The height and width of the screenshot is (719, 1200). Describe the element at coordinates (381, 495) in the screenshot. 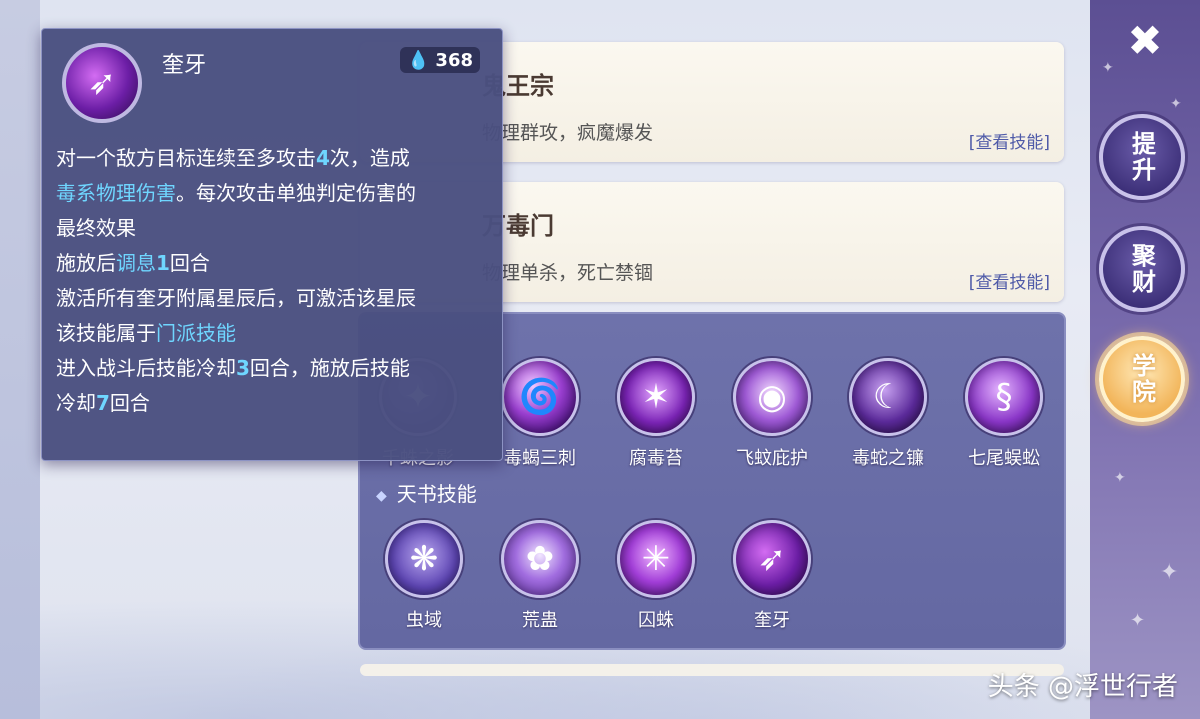

I see `diamond-icon: ◆` at that location.